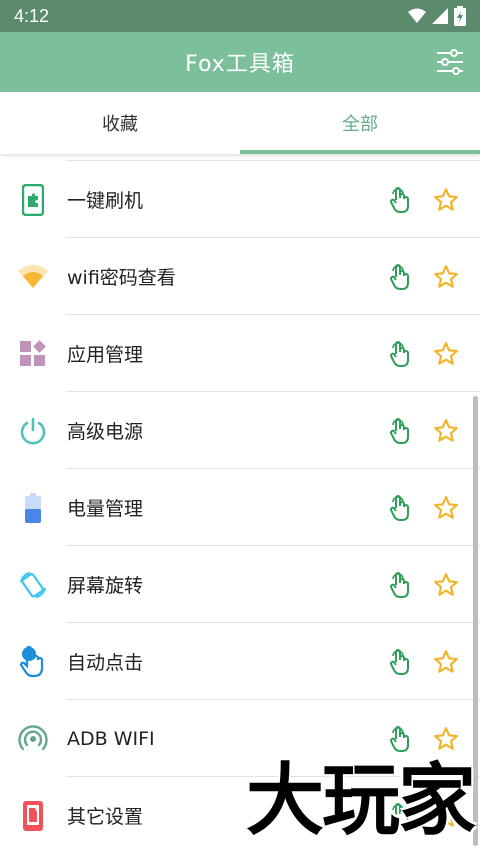 Image resolution: width=480 pixels, height=854 pixels. I want to click on tab-all-label: 全部, so click(360, 124).